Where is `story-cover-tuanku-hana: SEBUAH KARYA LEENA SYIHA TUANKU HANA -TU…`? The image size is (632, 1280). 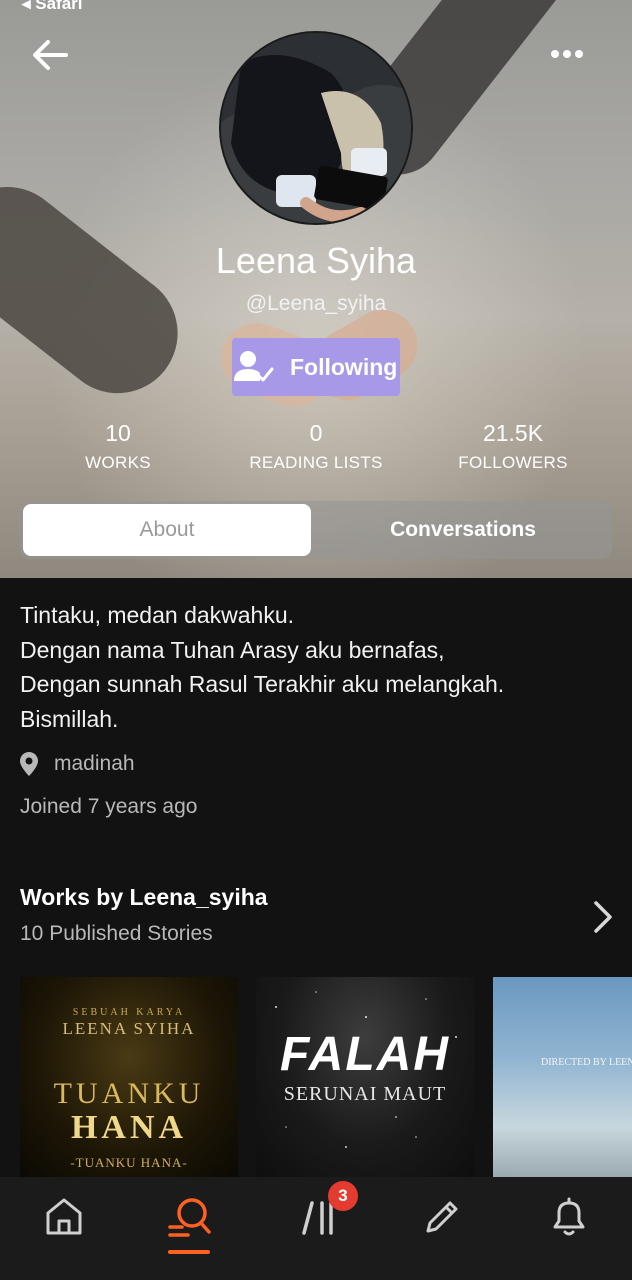 story-cover-tuanku-hana: SEBUAH KARYA LEENA SYIHA TUANKU HANA -TU… is located at coordinates (129, 1077).